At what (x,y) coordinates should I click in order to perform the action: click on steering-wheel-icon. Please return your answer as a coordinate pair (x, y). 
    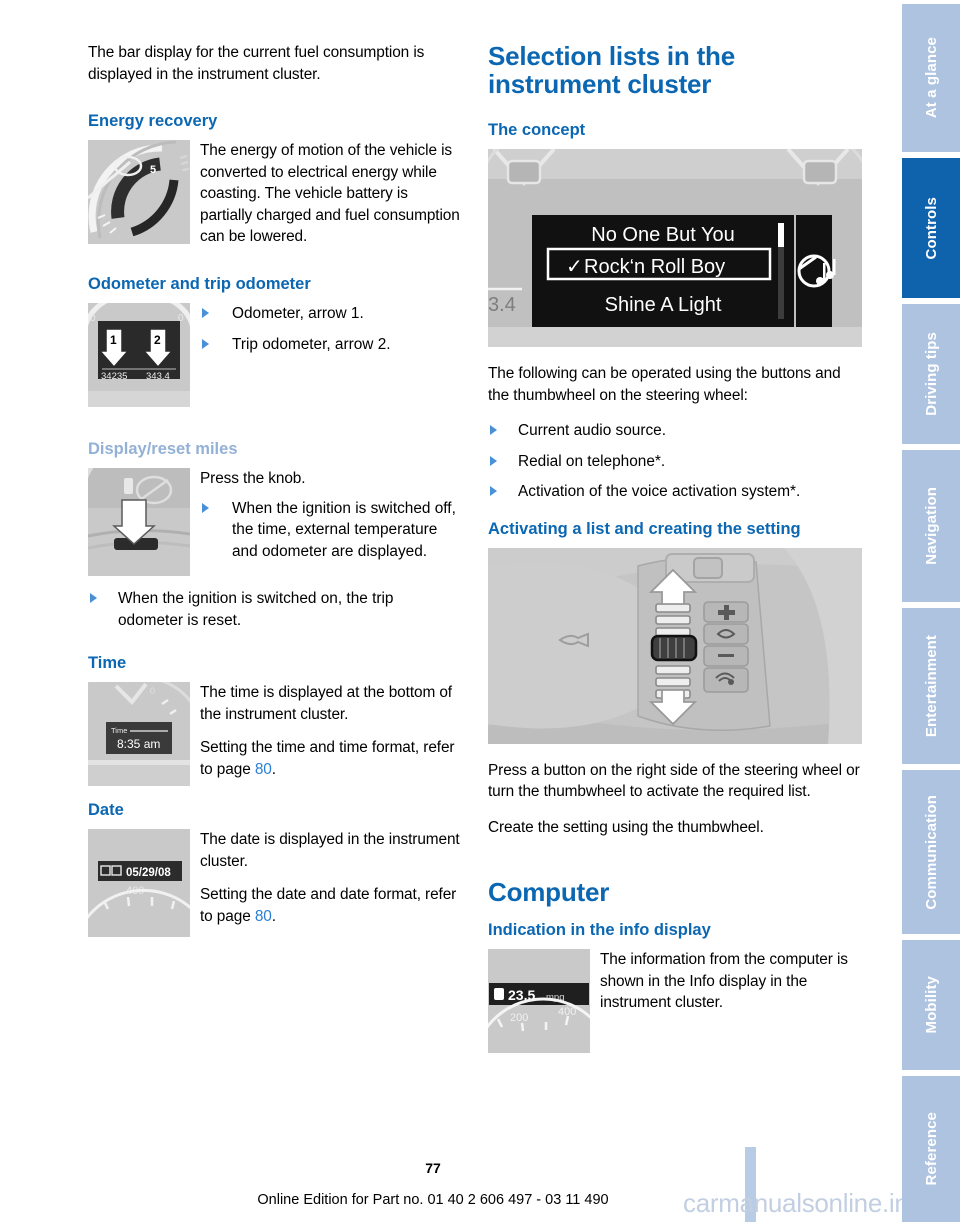
    Looking at the image, I should click on (675, 645).